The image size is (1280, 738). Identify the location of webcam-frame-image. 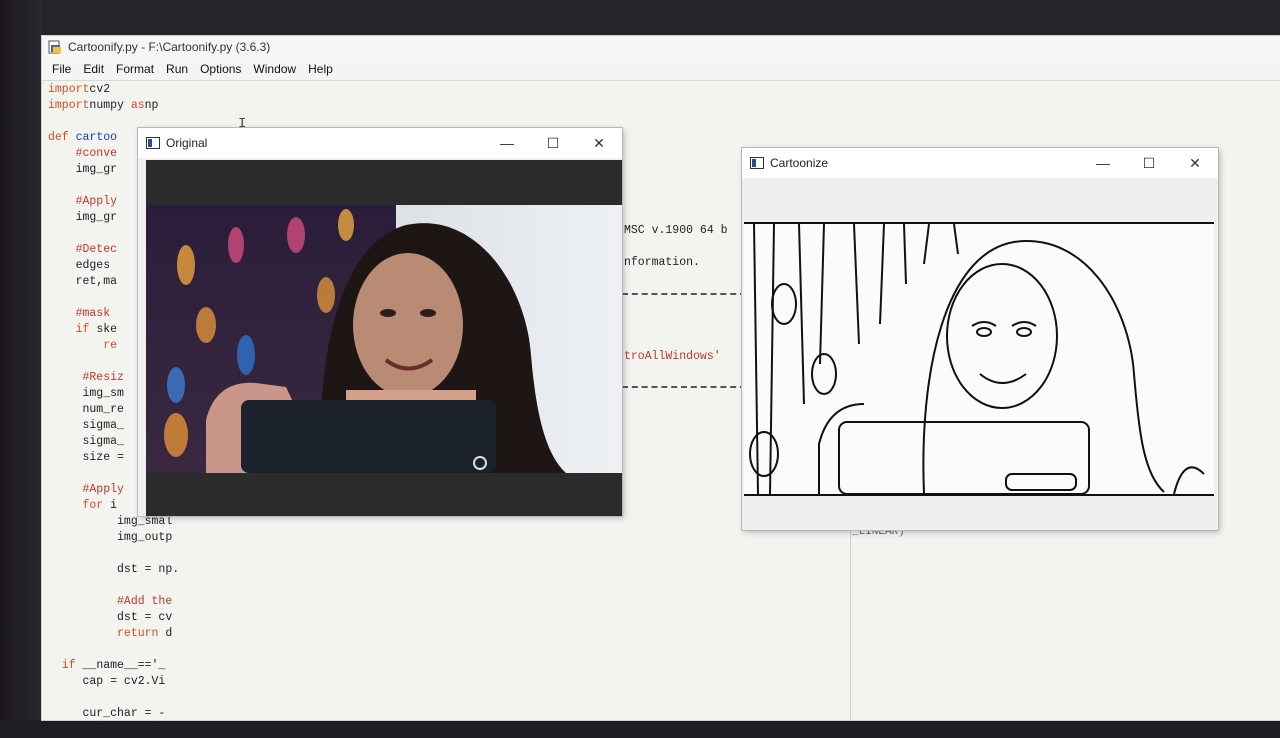
(384, 339).